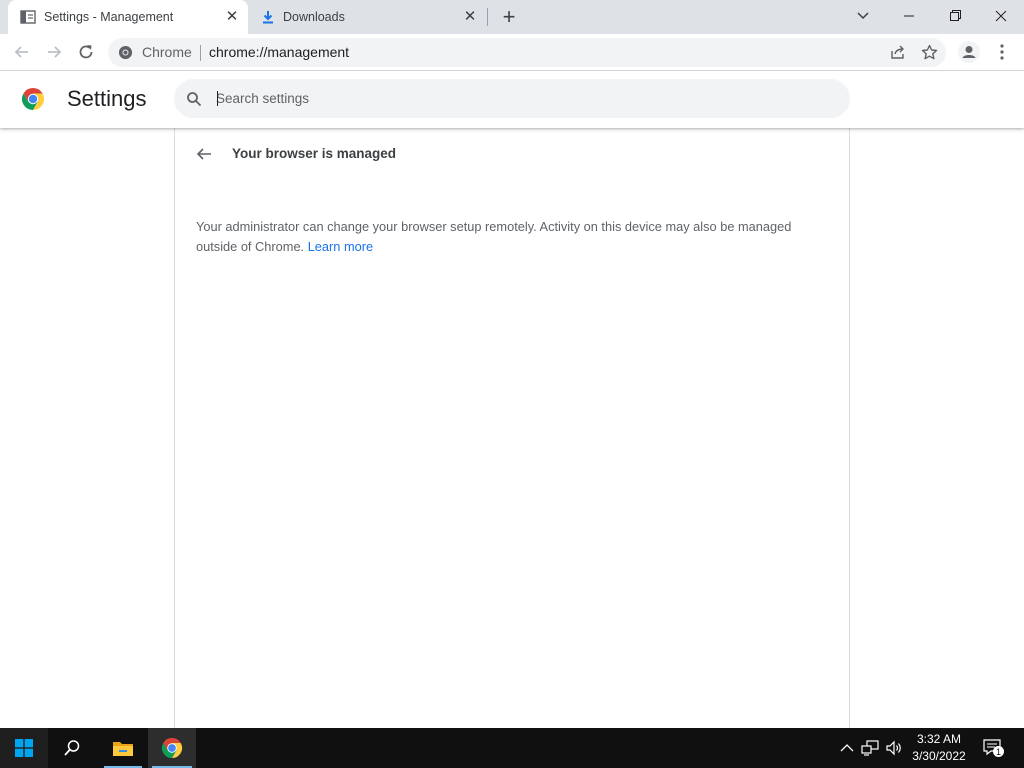 The image size is (1024, 768). I want to click on browser-toolbar: Chrome chrome://management, so click(512, 52).